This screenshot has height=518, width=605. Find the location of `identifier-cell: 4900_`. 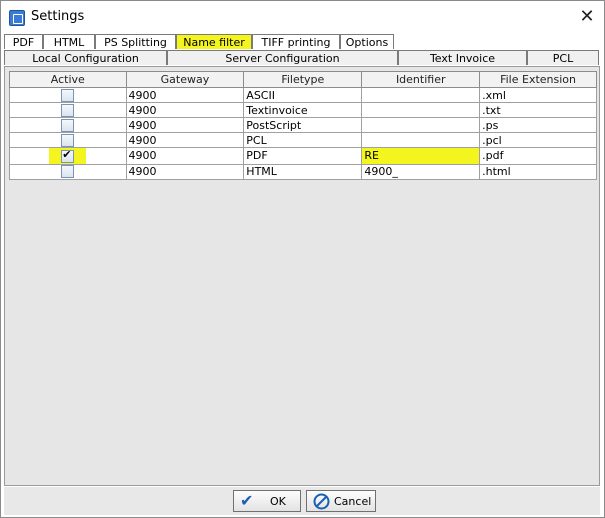

identifier-cell: 4900_ is located at coordinates (421, 171).